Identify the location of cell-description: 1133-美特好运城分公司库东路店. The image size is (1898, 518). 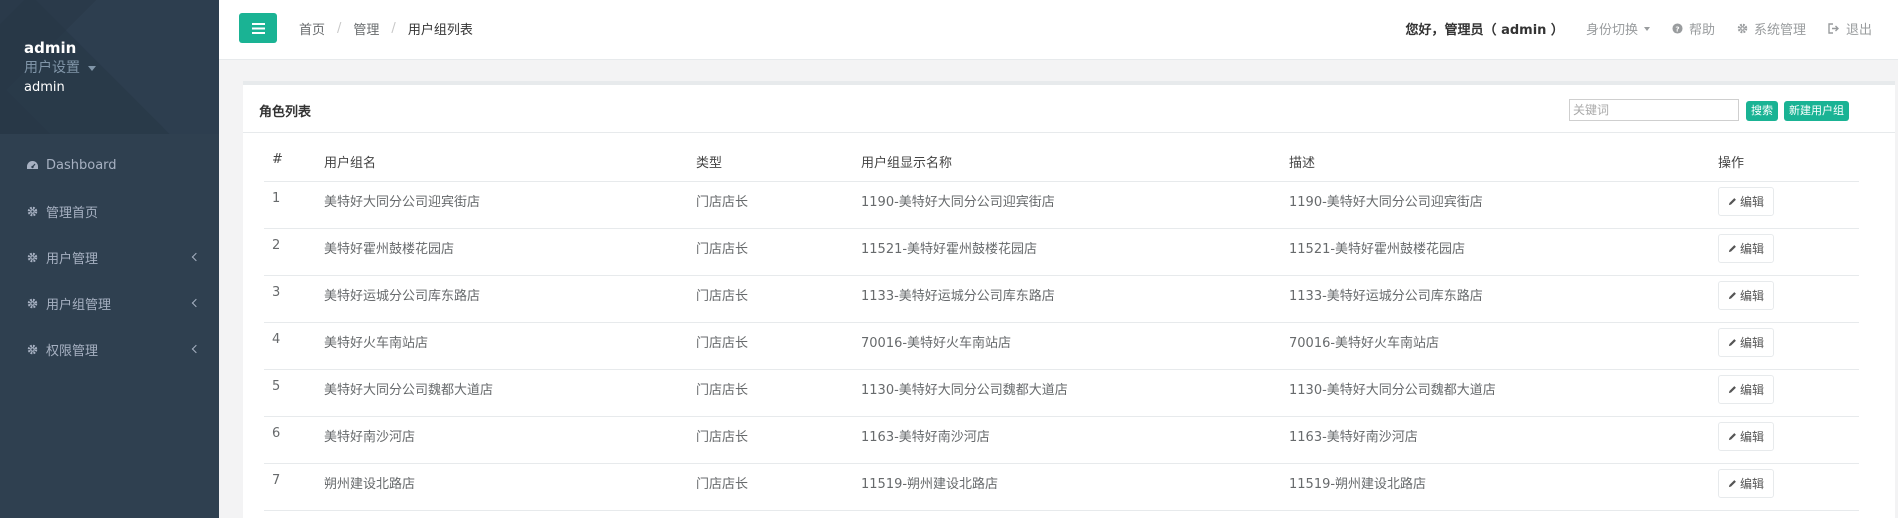
(1503, 299).